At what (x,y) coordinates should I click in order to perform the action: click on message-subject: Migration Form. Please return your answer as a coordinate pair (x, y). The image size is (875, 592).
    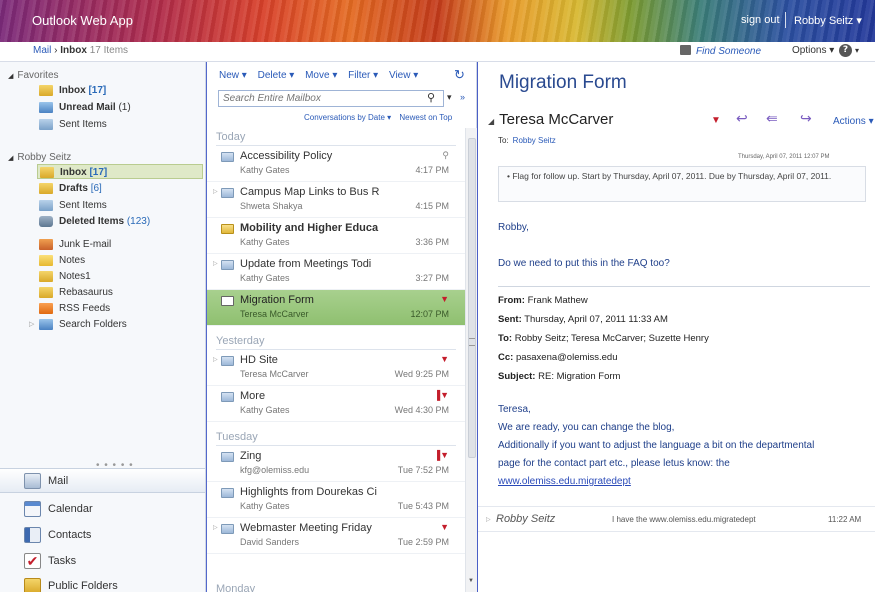
    Looking at the image, I should click on (563, 82).